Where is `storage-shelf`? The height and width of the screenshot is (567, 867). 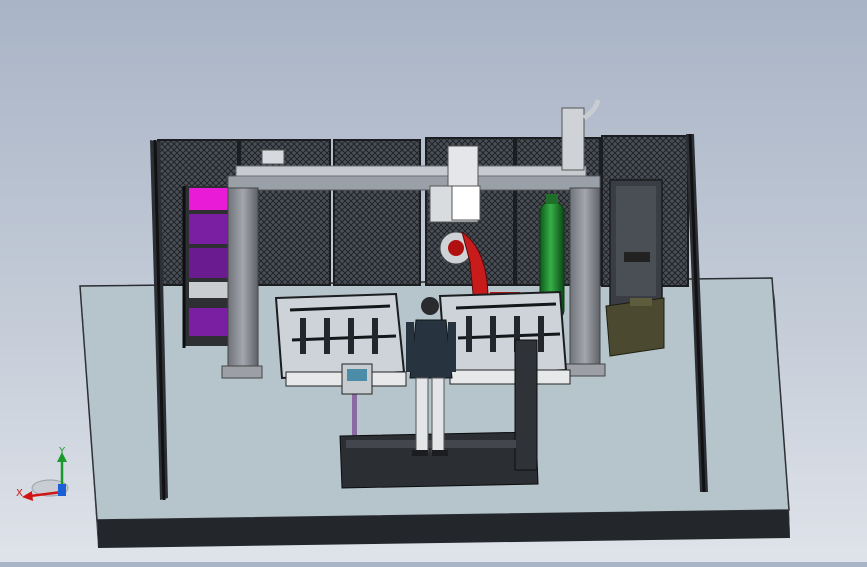 storage-shelf is located at coordinates (207, 267).